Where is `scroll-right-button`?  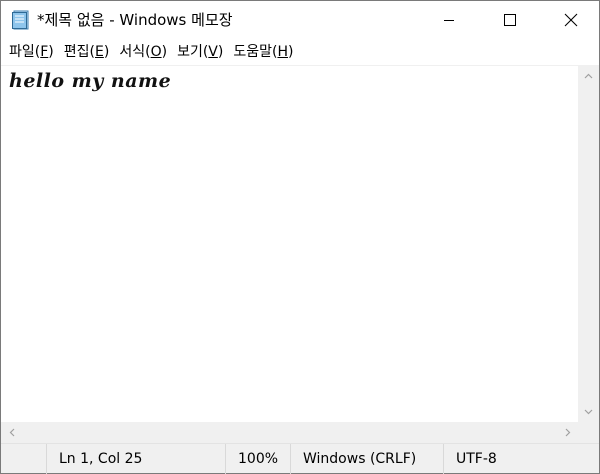 scroll-right-button is located at coordinates (567, 432).